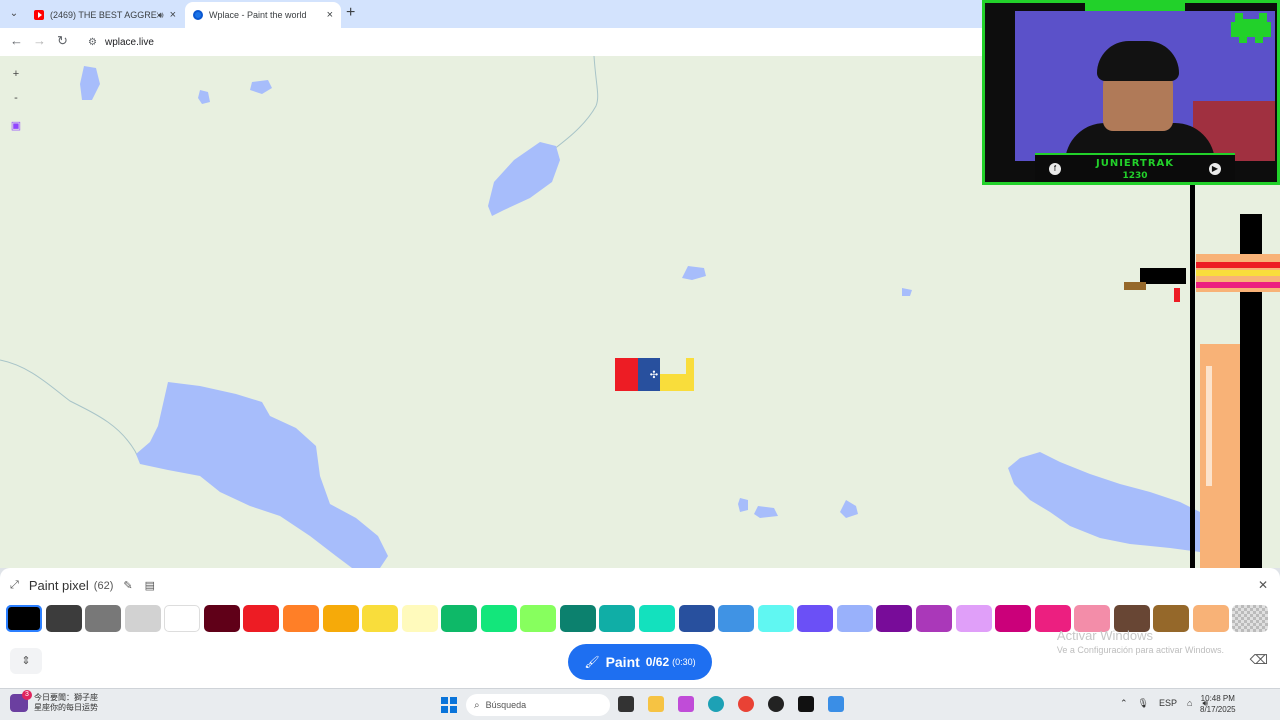 The width and height of the screenshot is (1280, 720). Describe the element at coordinates (716, 704) in the screenshot. I see `edge-icon` at that location.